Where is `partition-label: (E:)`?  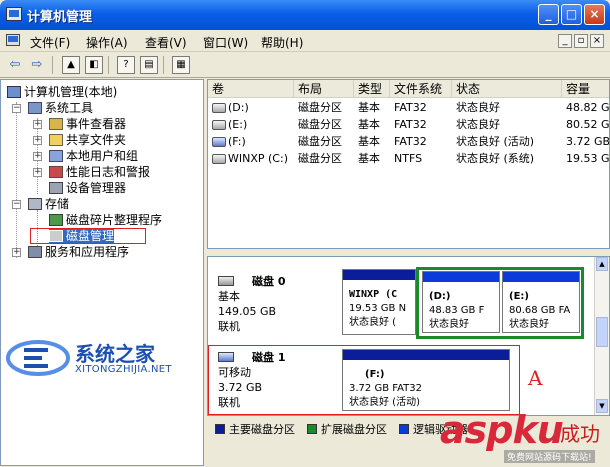 partition-label: (E:) is located at coordinates (519, 296).